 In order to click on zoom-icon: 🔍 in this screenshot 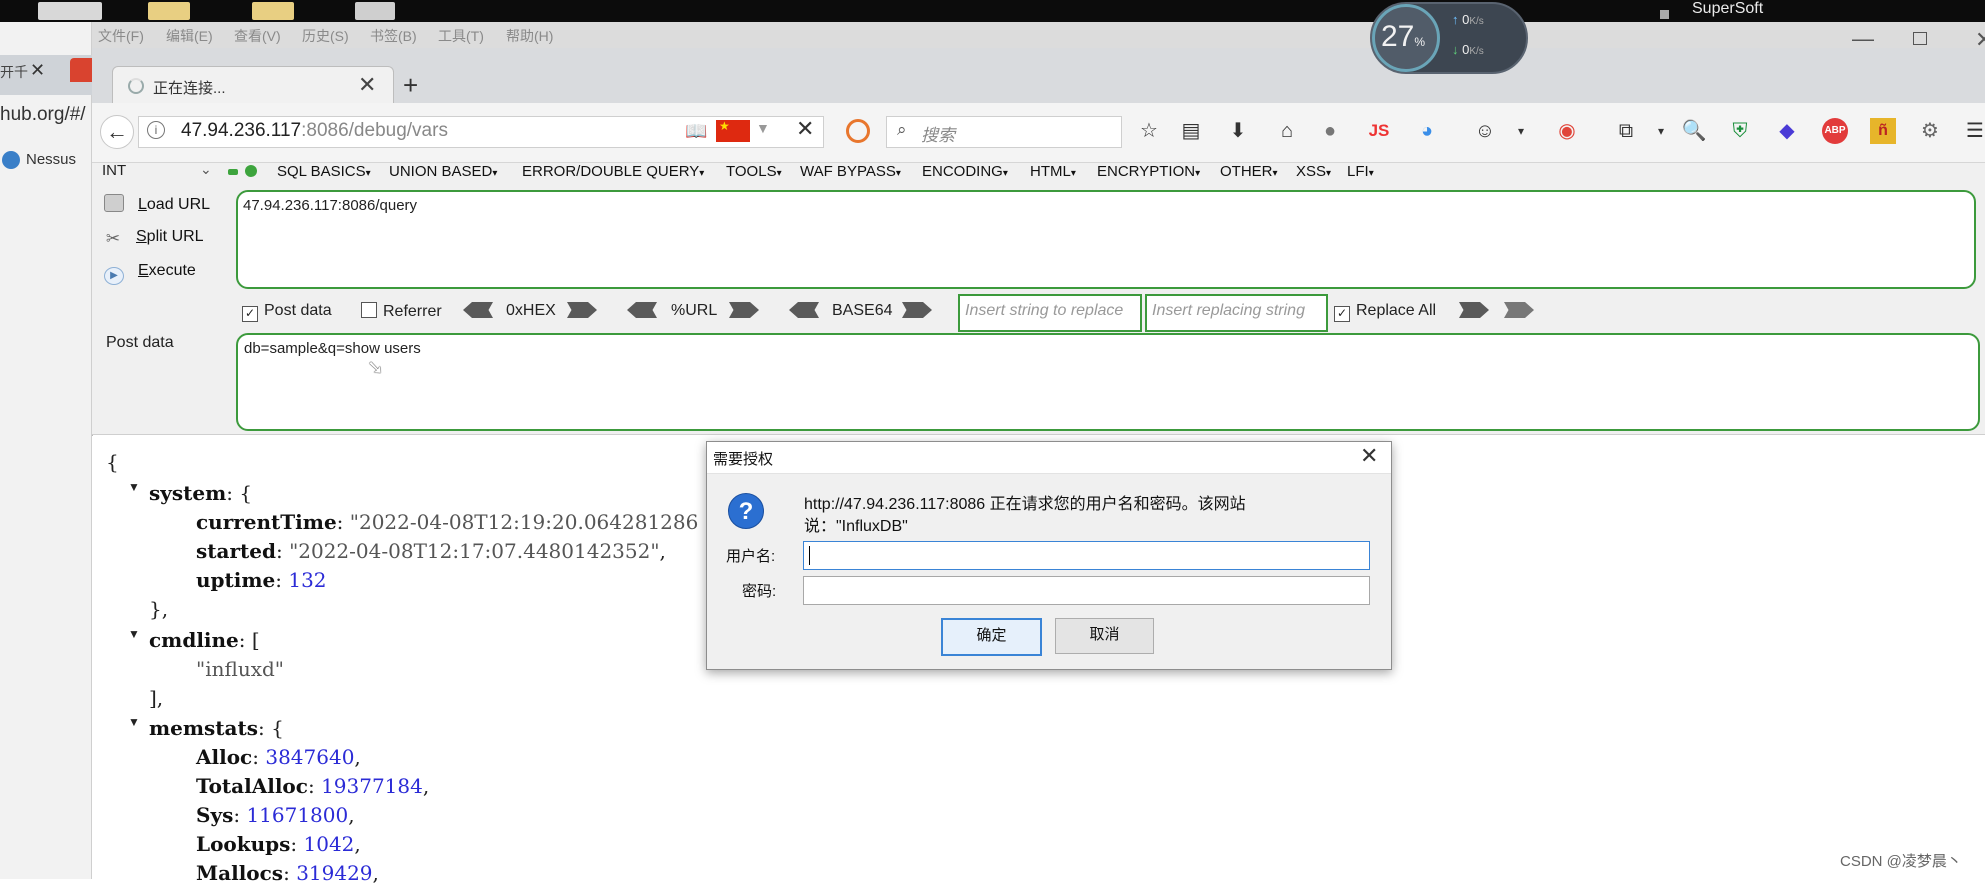, I will do `click(1694, 131)`.